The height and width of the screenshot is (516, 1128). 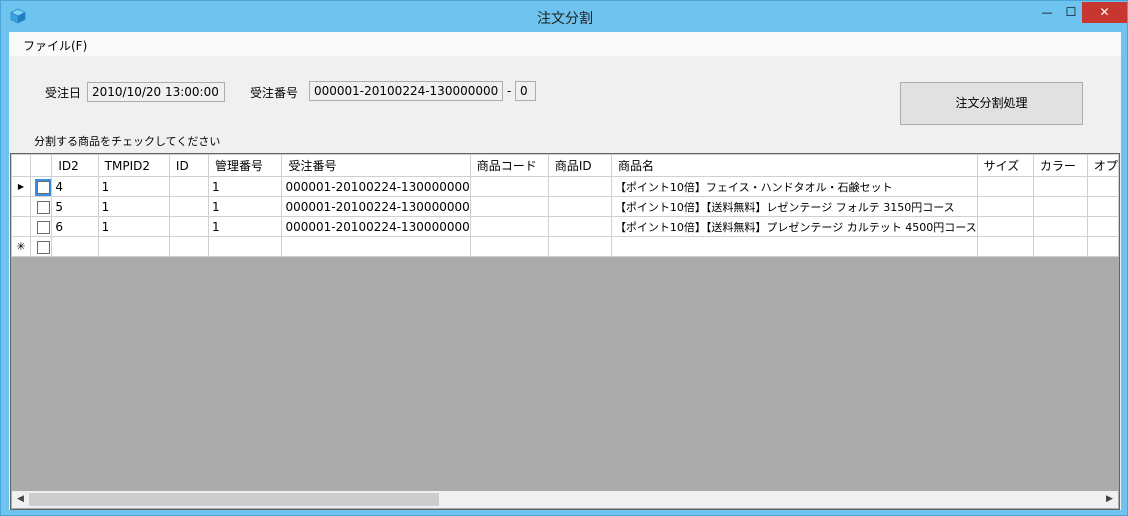 What do you see at coordinates (991, 103) in the screenshot?
I see `split-order-button: 注文分割処理` at bounding box center [991, 103].